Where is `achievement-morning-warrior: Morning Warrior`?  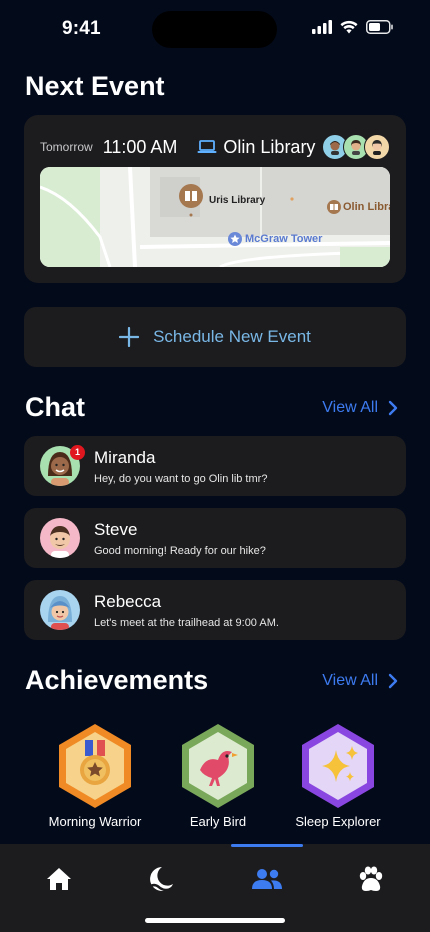 achievement-morning-warrior: Morning Warrior is located at coordinates (95, 775).